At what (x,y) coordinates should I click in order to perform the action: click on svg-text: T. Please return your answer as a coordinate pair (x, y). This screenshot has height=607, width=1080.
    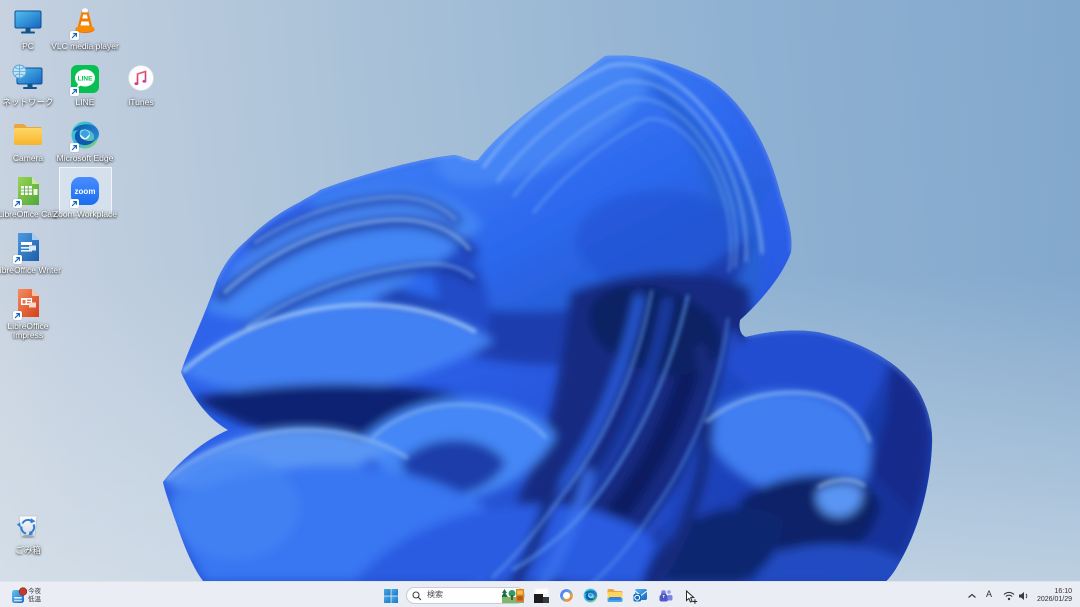
    Looking at the image, I should click on (663, 596).